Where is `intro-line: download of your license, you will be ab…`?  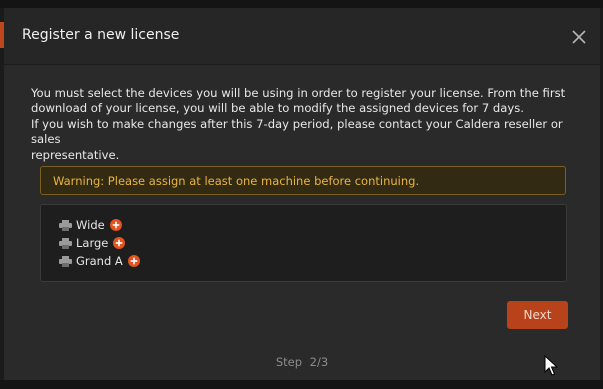 intro-line: download of your license, you will be ab… is located at coordinates (277, 108).